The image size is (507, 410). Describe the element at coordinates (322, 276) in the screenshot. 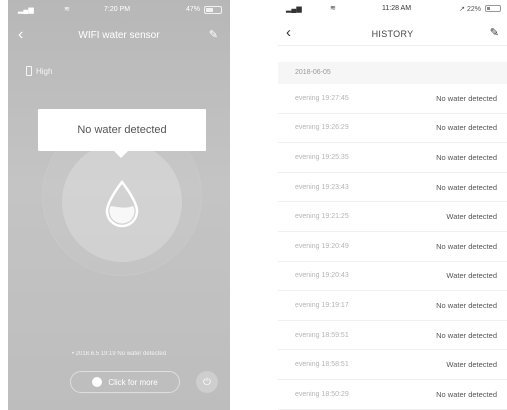

I see `row-time: evening 19:20:43` at that location.